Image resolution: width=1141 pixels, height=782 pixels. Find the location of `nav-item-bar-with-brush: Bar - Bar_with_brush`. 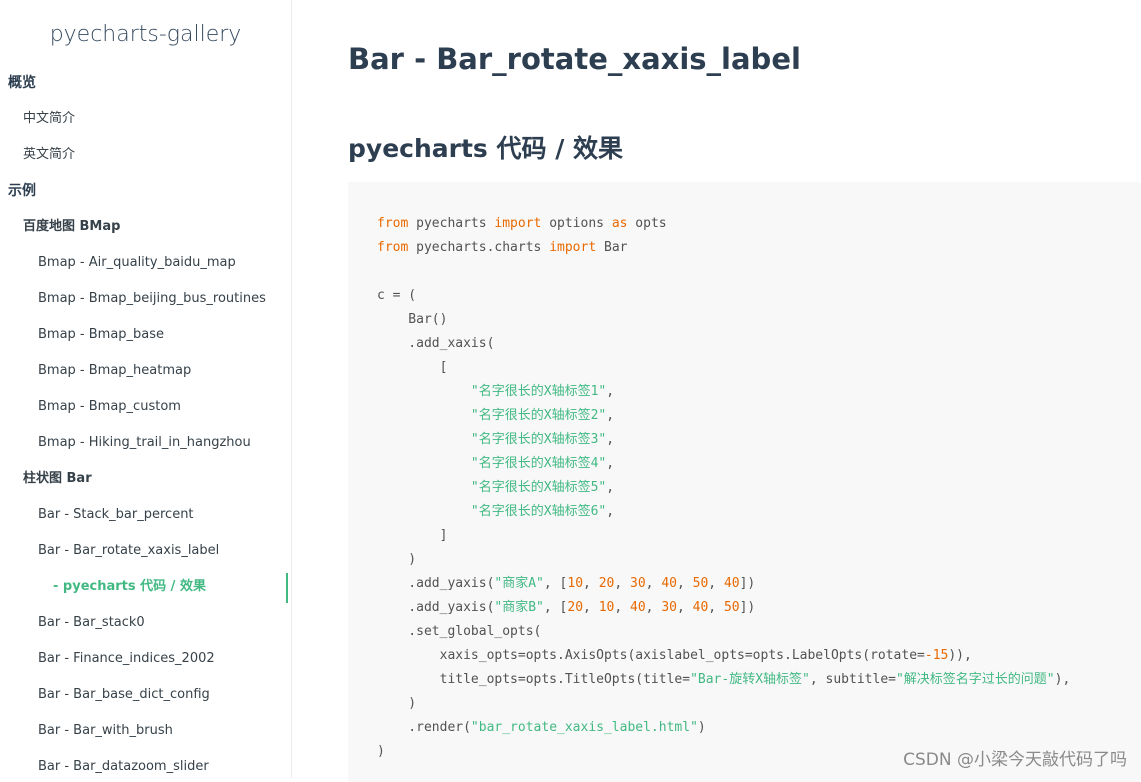

nav-item-bar-with-brush: Bar - Bar_with_brush is located at coordinates (145, 731).